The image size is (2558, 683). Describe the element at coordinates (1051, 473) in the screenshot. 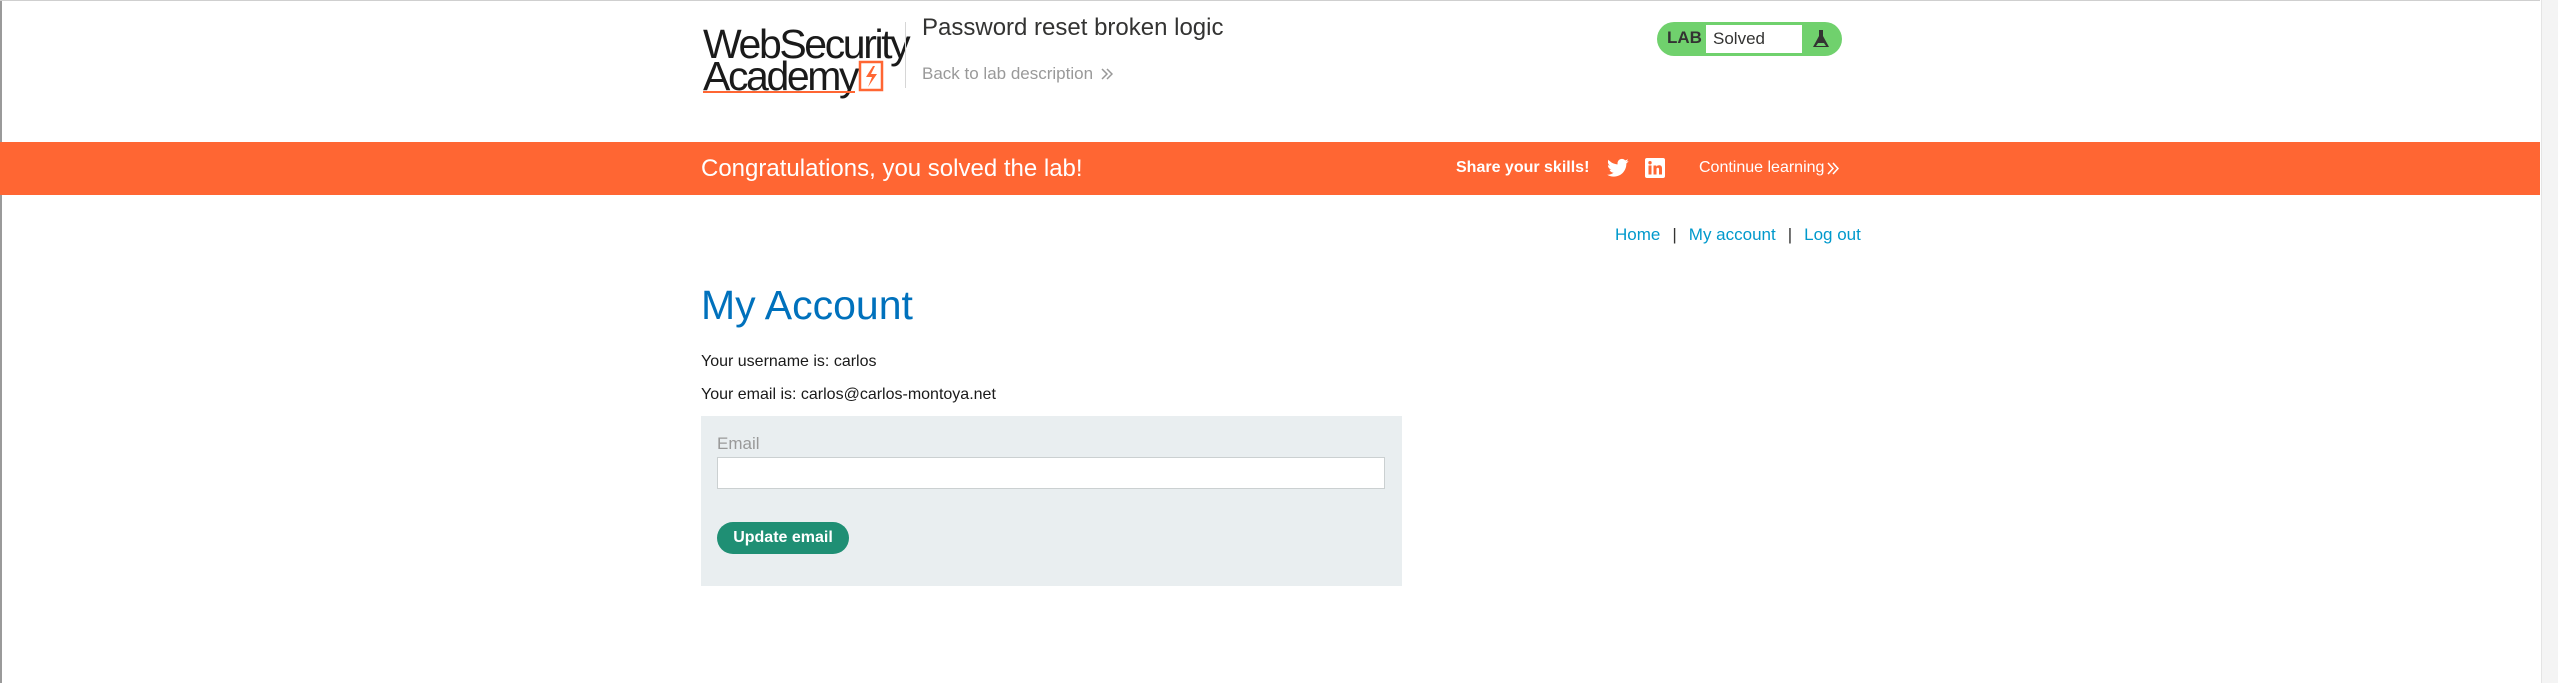

I see `email-field` at that location.